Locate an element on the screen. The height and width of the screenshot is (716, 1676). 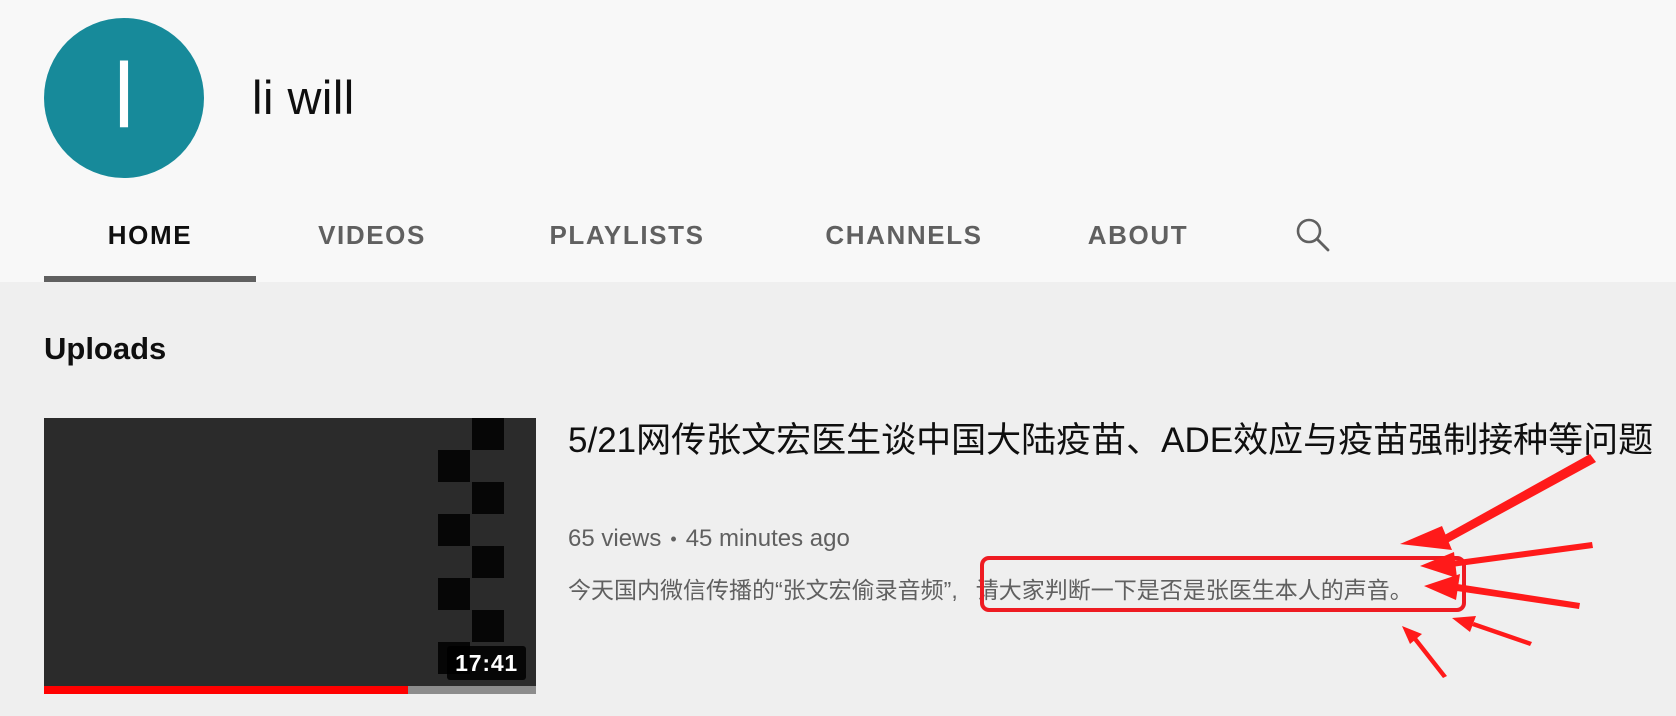
avatar-letter: l is located at coordinates (124, 96).